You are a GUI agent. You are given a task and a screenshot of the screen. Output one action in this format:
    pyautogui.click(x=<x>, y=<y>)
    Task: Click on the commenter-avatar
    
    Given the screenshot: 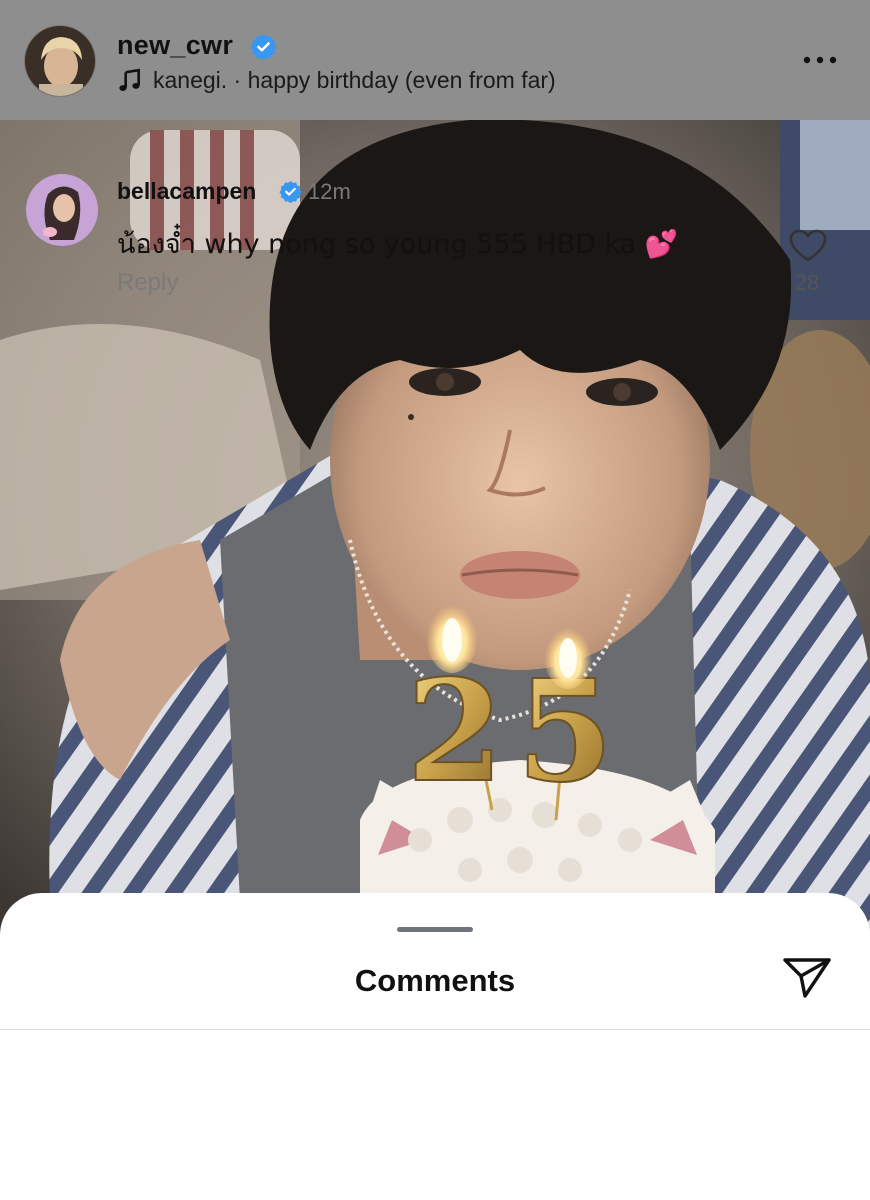 What is the action you would take?
    pyautogui.click(x=62, y=210)
    